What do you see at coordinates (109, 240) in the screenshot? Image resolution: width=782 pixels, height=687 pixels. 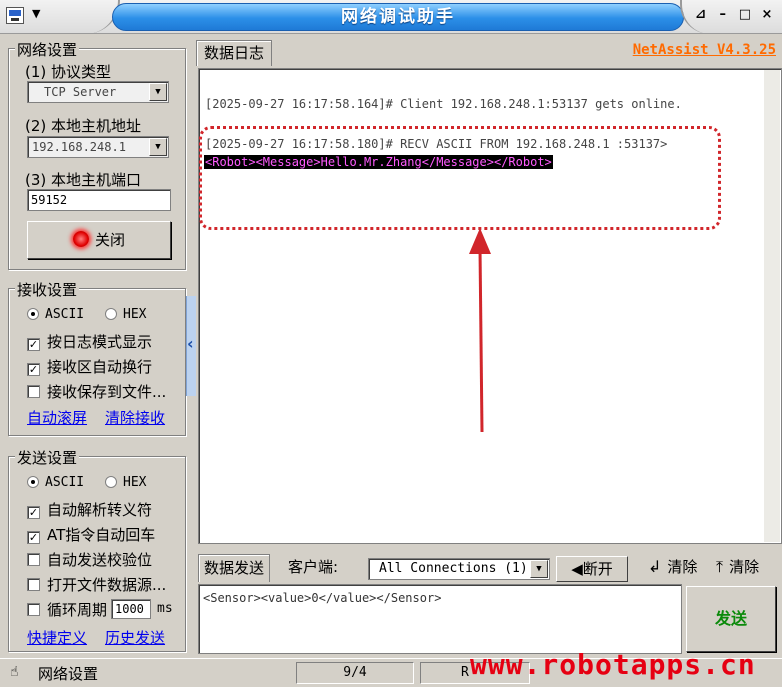 I see `close-connection-label: 关闭` at bounding box center [109, 240].